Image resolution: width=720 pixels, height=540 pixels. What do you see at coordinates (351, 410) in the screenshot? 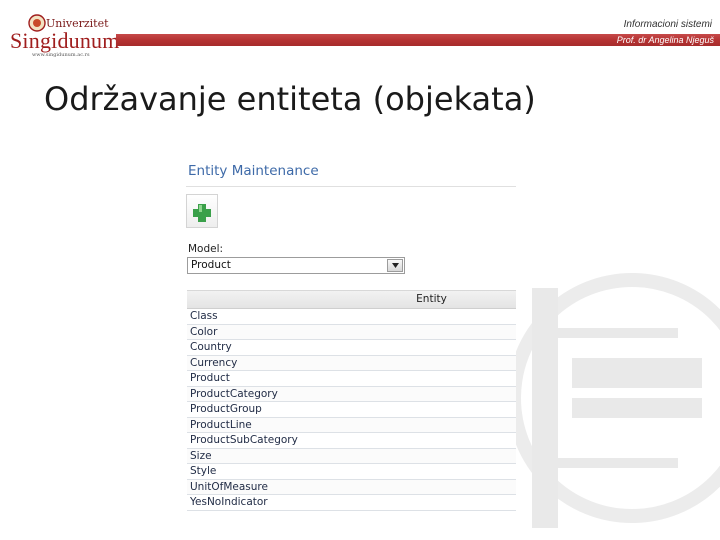
I see `entity-row: ProductGroup` at bounding box center [351, 410].